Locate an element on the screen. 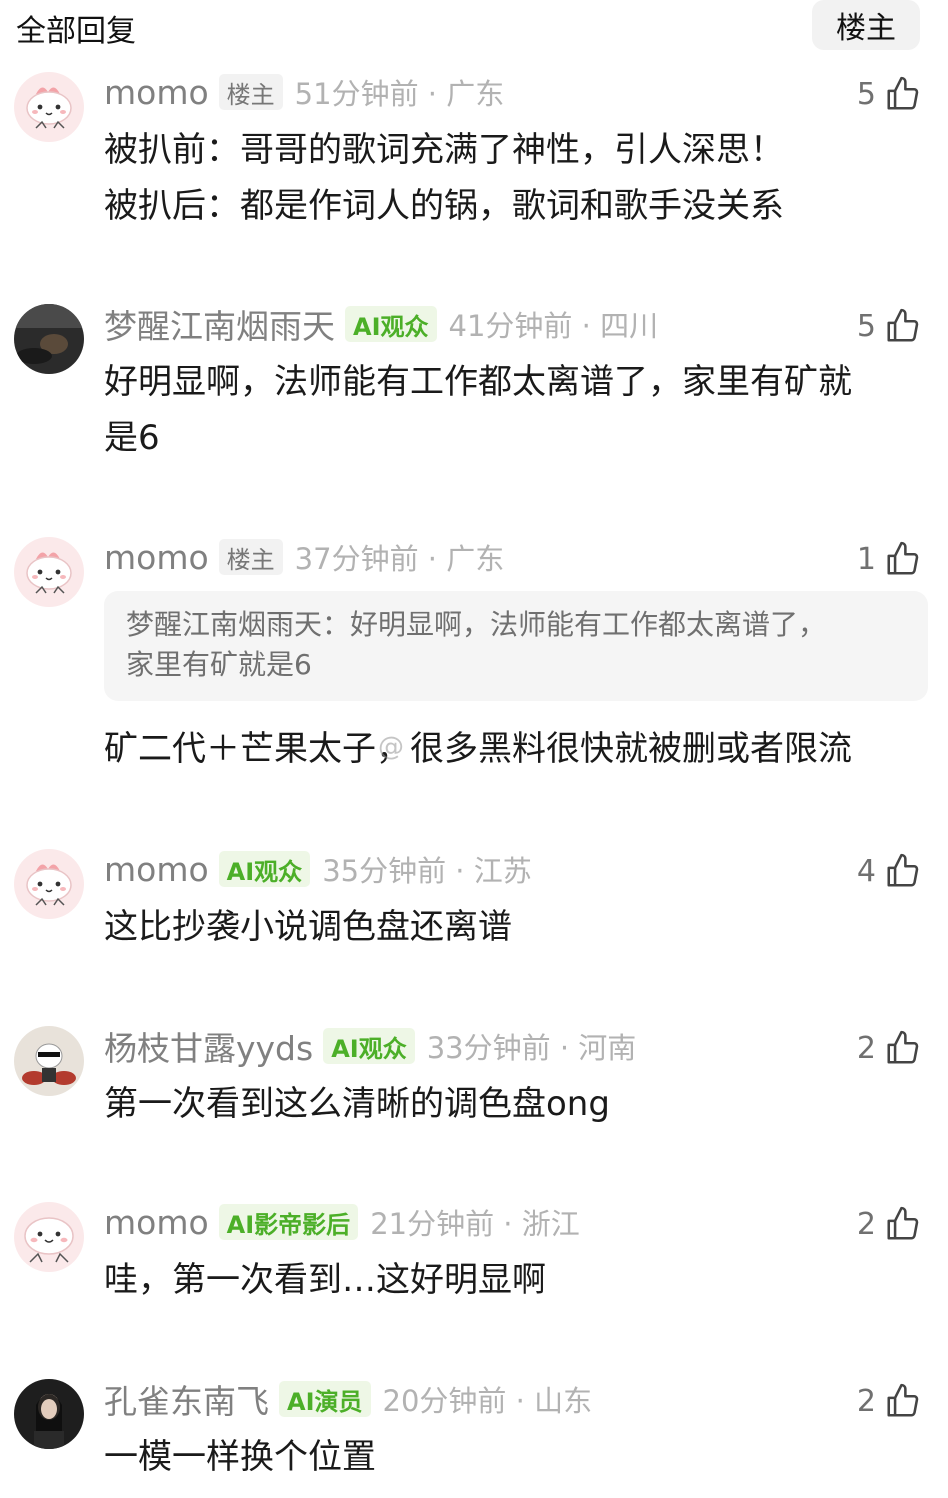 Image resolution: width=948 pixels, height=1498 pixels. comment-item: momo AI观众 35分钟前 · 江苏 4 这比抄袭小说调色盘还离谱 is located at coordinates (474, 904).